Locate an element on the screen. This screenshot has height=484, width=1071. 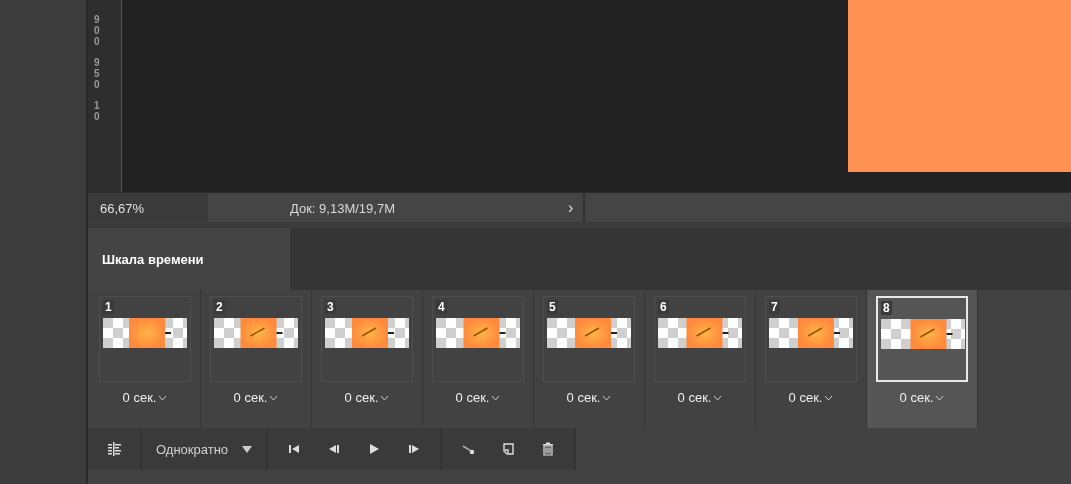
timeline-icon is located at coordinates (114, 449).